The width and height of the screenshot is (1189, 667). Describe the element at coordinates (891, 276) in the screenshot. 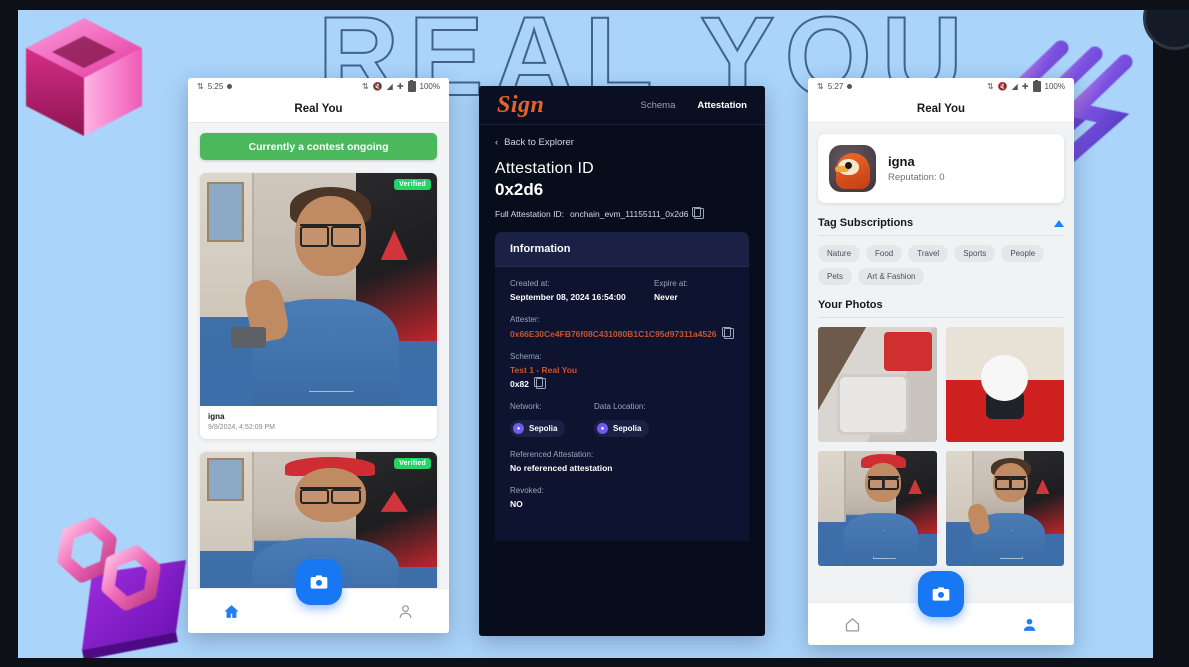

I see `tag-chip: Art & Fashion` at that location.